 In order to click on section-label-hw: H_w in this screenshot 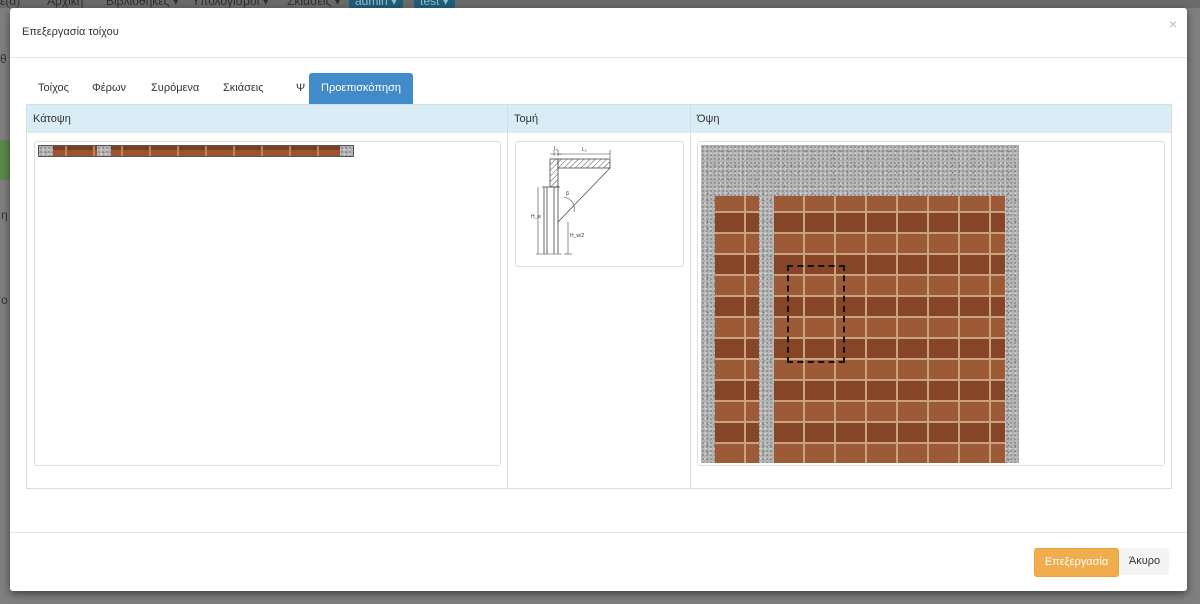, I will do `click(536, 217)`.